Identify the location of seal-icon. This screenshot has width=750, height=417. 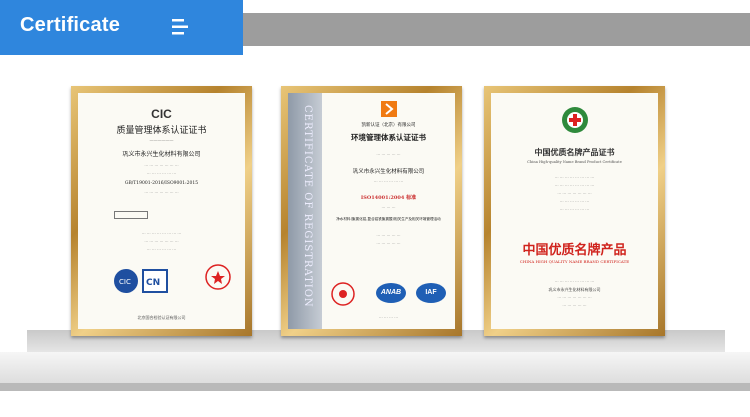
(343, 294).